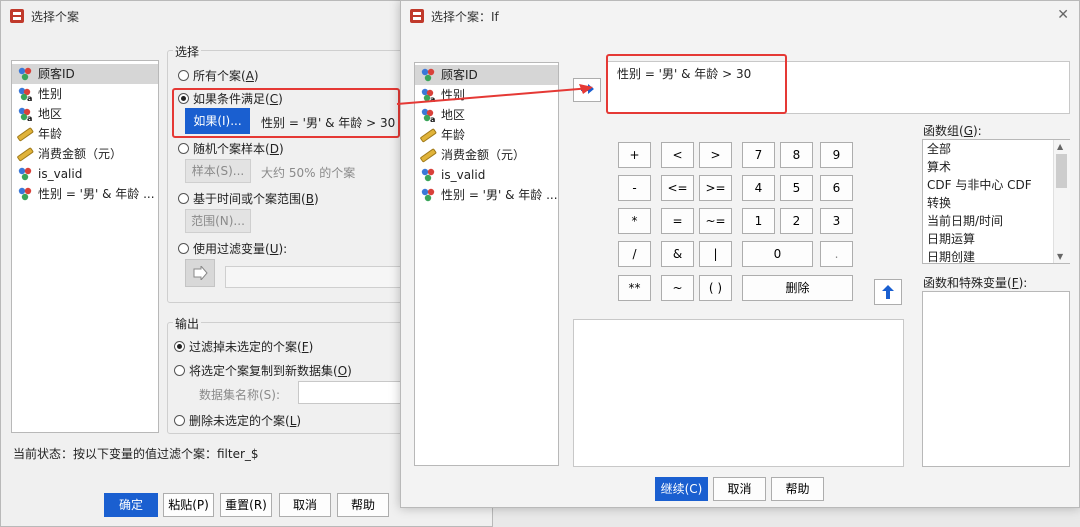 The width and height of the screenshot is (1080, 527). What do you see at coordinates (796, 188) in the screenshot?
I see `keypad-key: 5` at bounding box center [796, 188].